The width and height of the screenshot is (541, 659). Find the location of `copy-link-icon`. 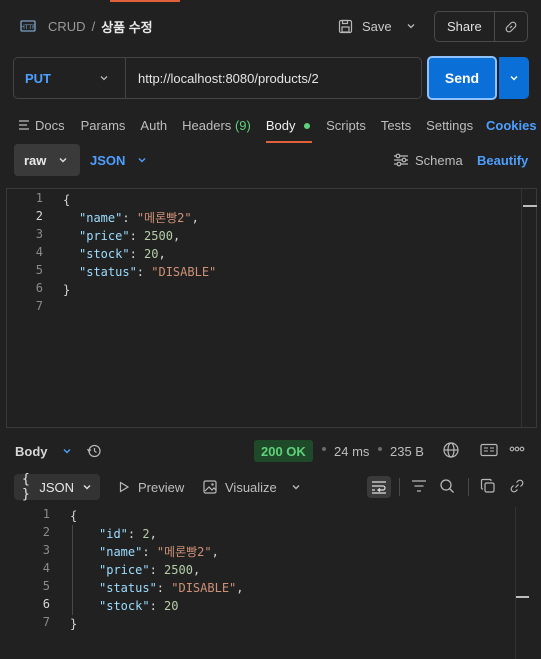

copy-link-icon is located at coordinates (511, 27).